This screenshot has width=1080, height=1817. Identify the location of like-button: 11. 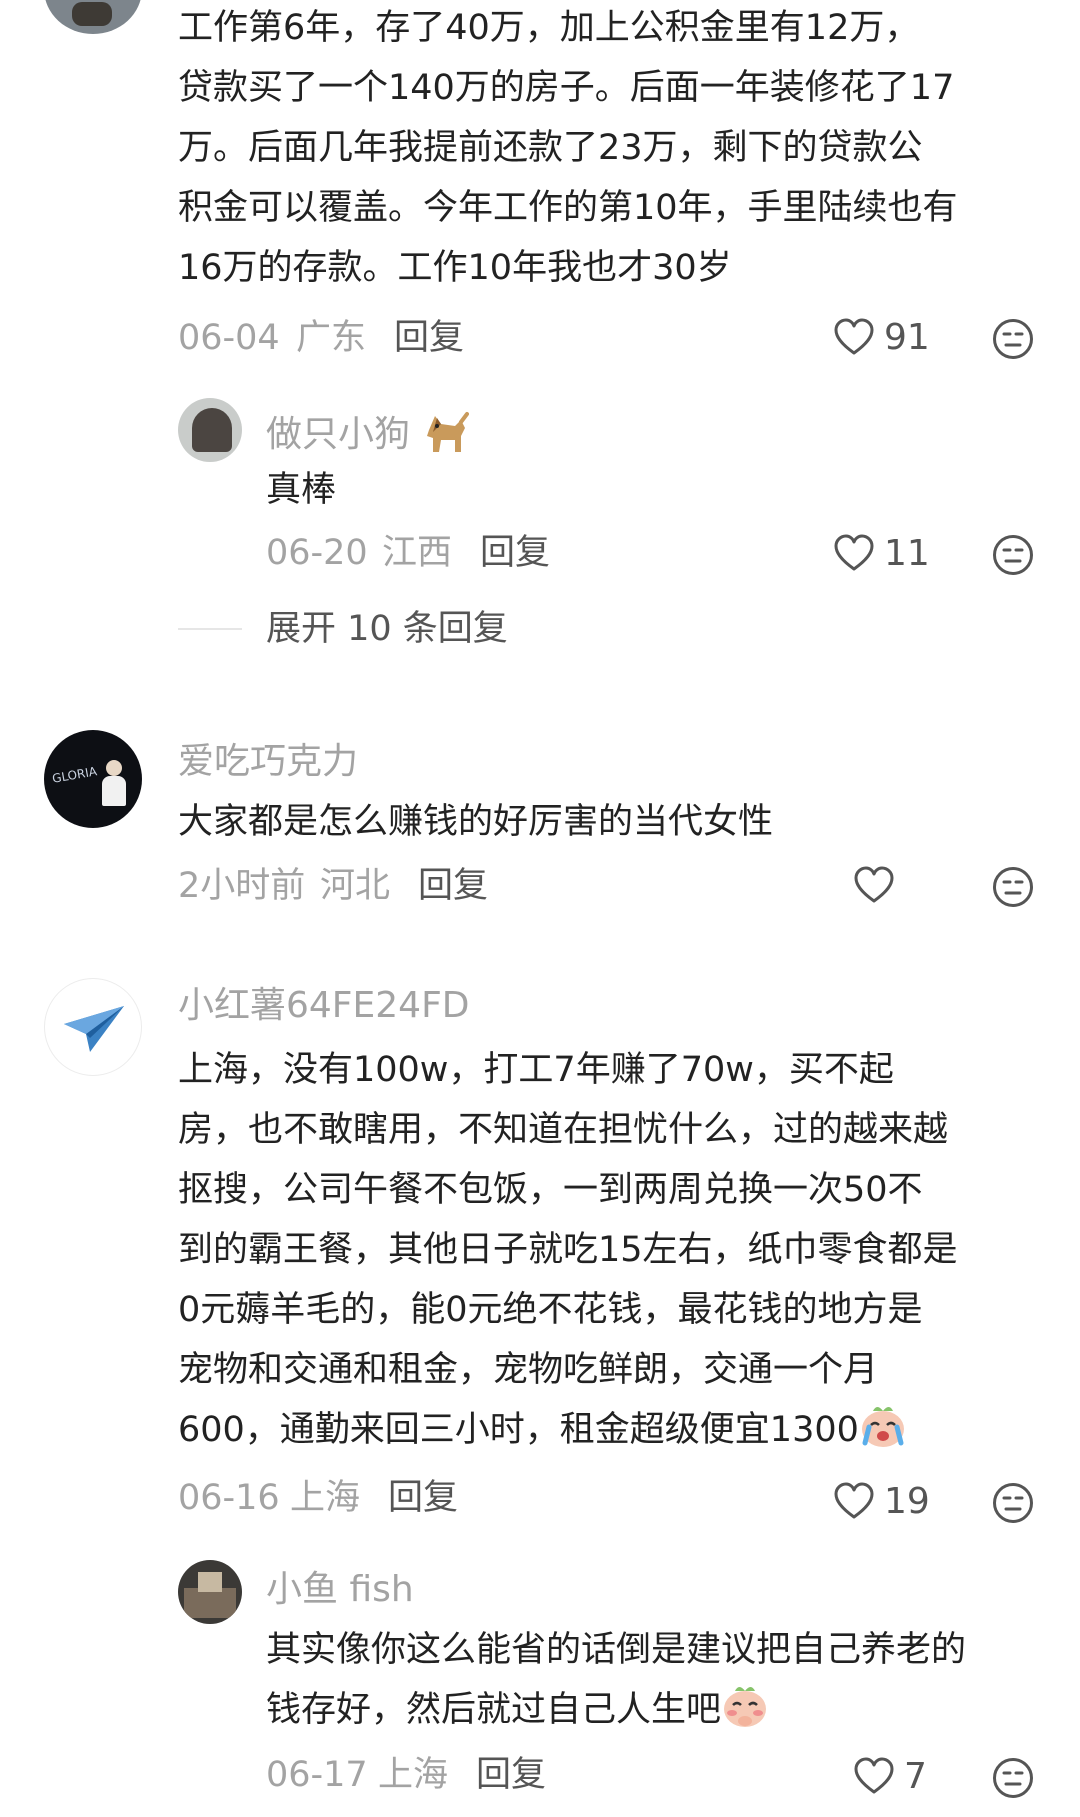
(882, 554).